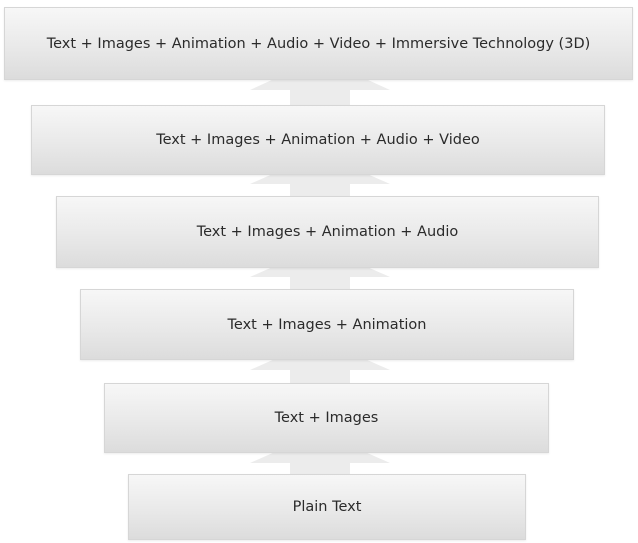 Image resolution: width=638 pixels, height=543 pixels. I want to click on tier-images: Text + Images, so click(326, 418).